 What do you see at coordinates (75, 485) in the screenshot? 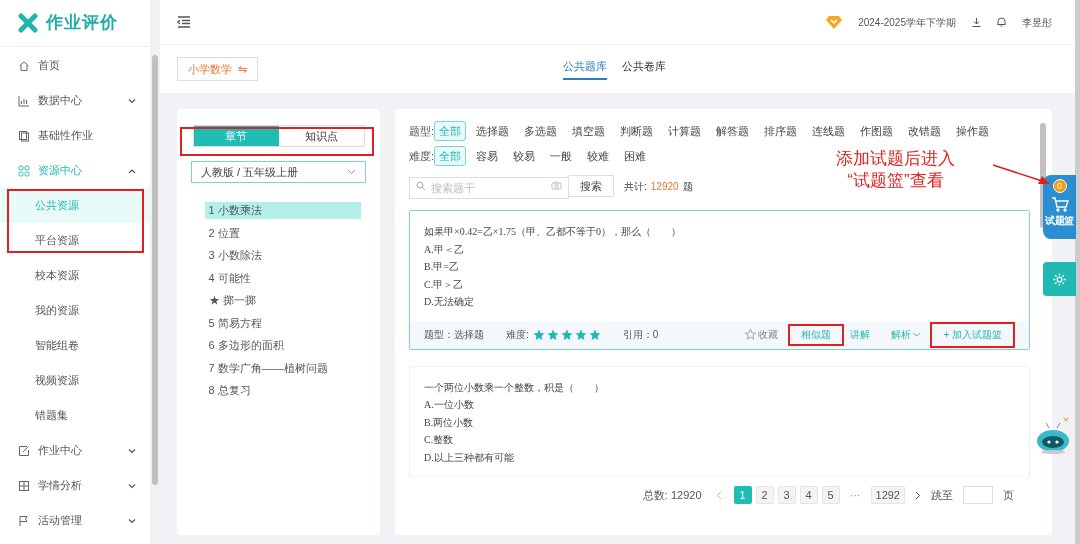
I see `sidebar-item: 学情分析` at bounding box center [75, 485].